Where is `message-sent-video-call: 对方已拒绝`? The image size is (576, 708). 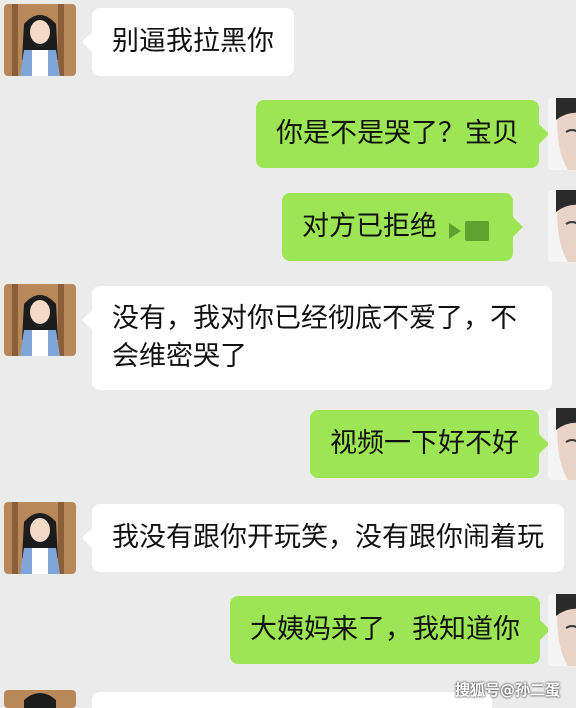
message-sent-video-call: 对方已拒绝 is located at coordinates (402, 227).